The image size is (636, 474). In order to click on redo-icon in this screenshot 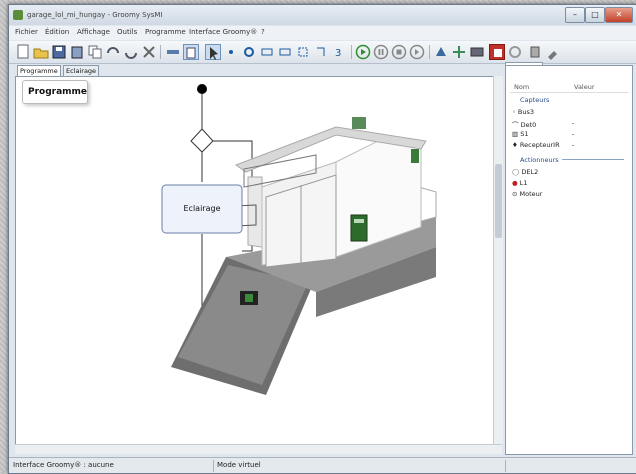, I will do `click(131, 52)`.